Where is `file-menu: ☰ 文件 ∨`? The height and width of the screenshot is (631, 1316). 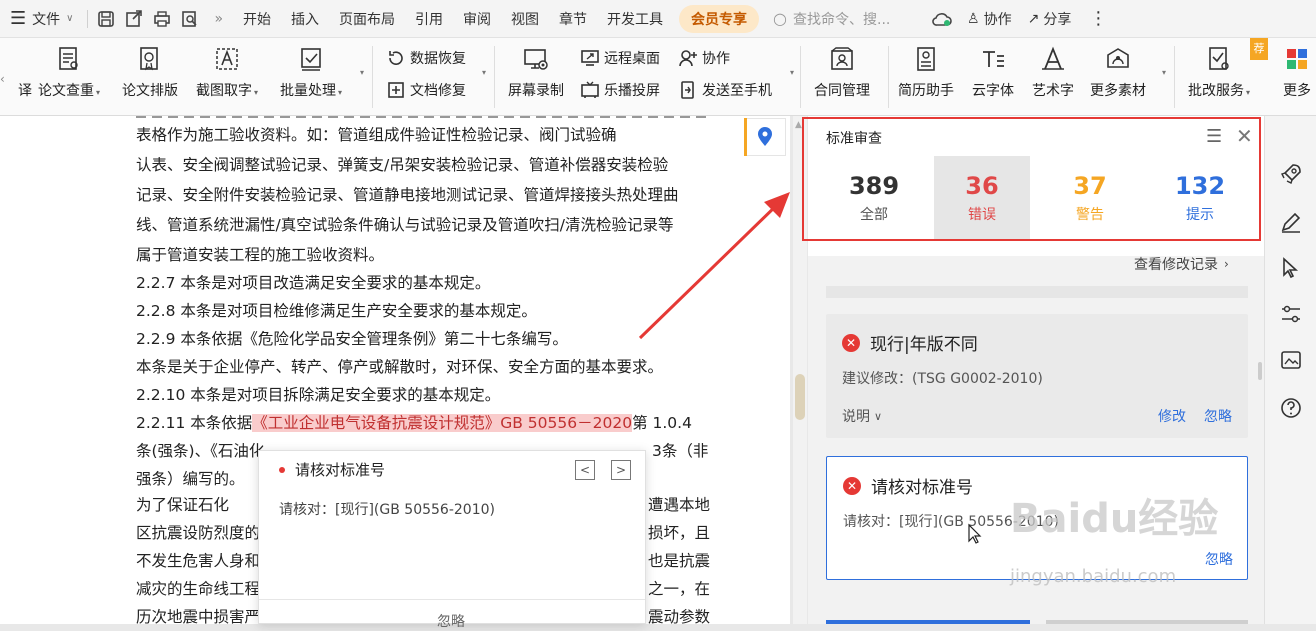
file-menu: ☰ 文件 ∨ is located at coordinates (41, 19).